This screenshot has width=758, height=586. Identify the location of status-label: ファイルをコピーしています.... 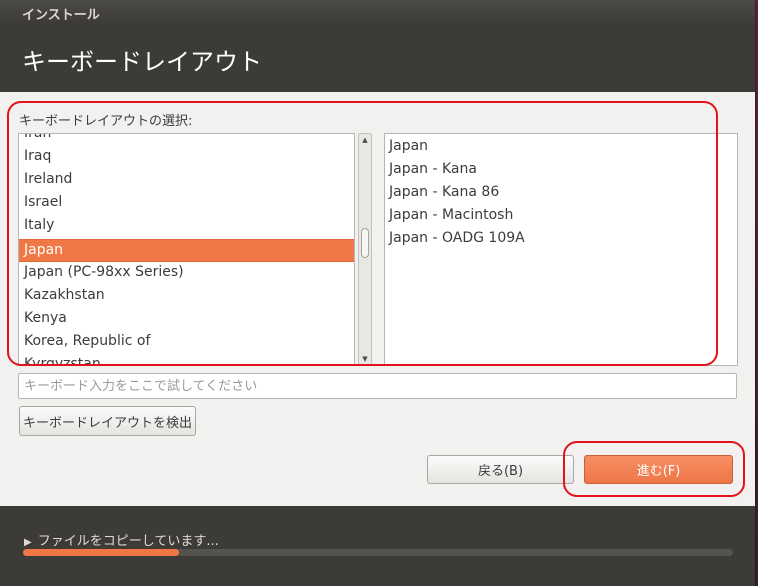
(128, 541).